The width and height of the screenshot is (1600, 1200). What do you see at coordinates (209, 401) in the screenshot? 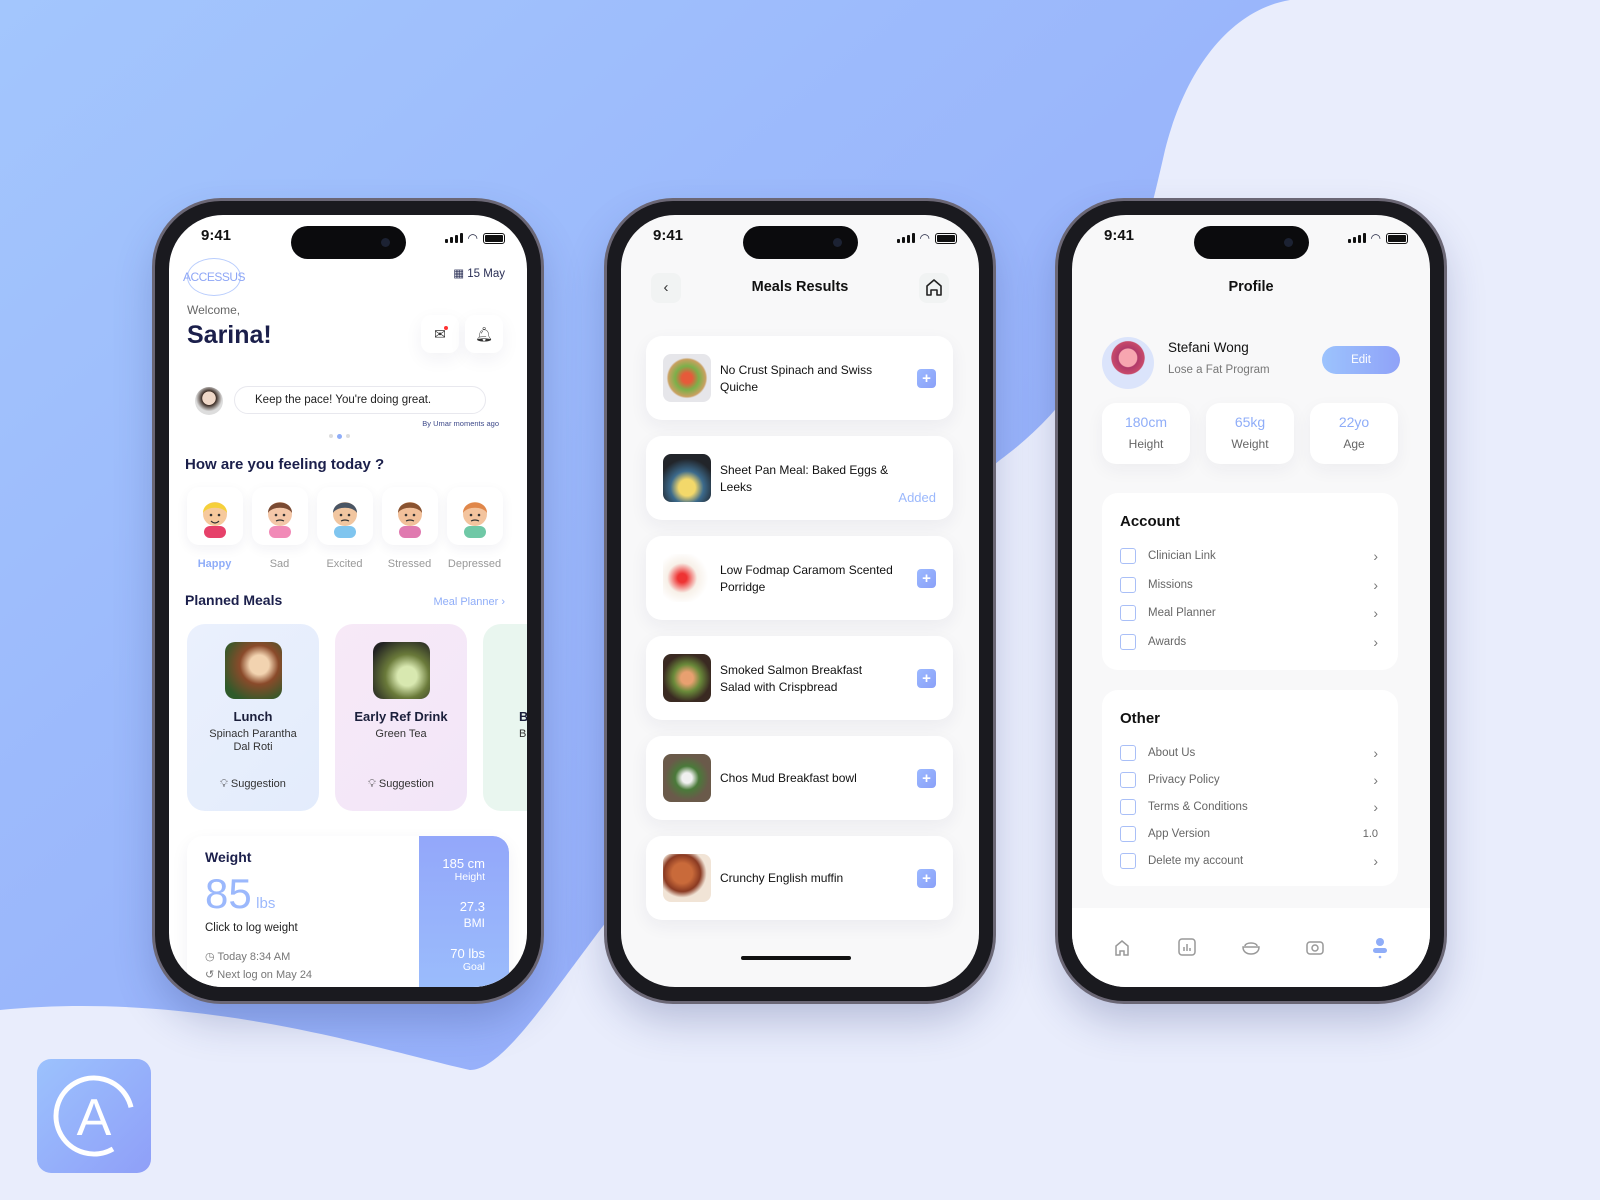
I see `coach-avatar` at bounding box center [209, 401].